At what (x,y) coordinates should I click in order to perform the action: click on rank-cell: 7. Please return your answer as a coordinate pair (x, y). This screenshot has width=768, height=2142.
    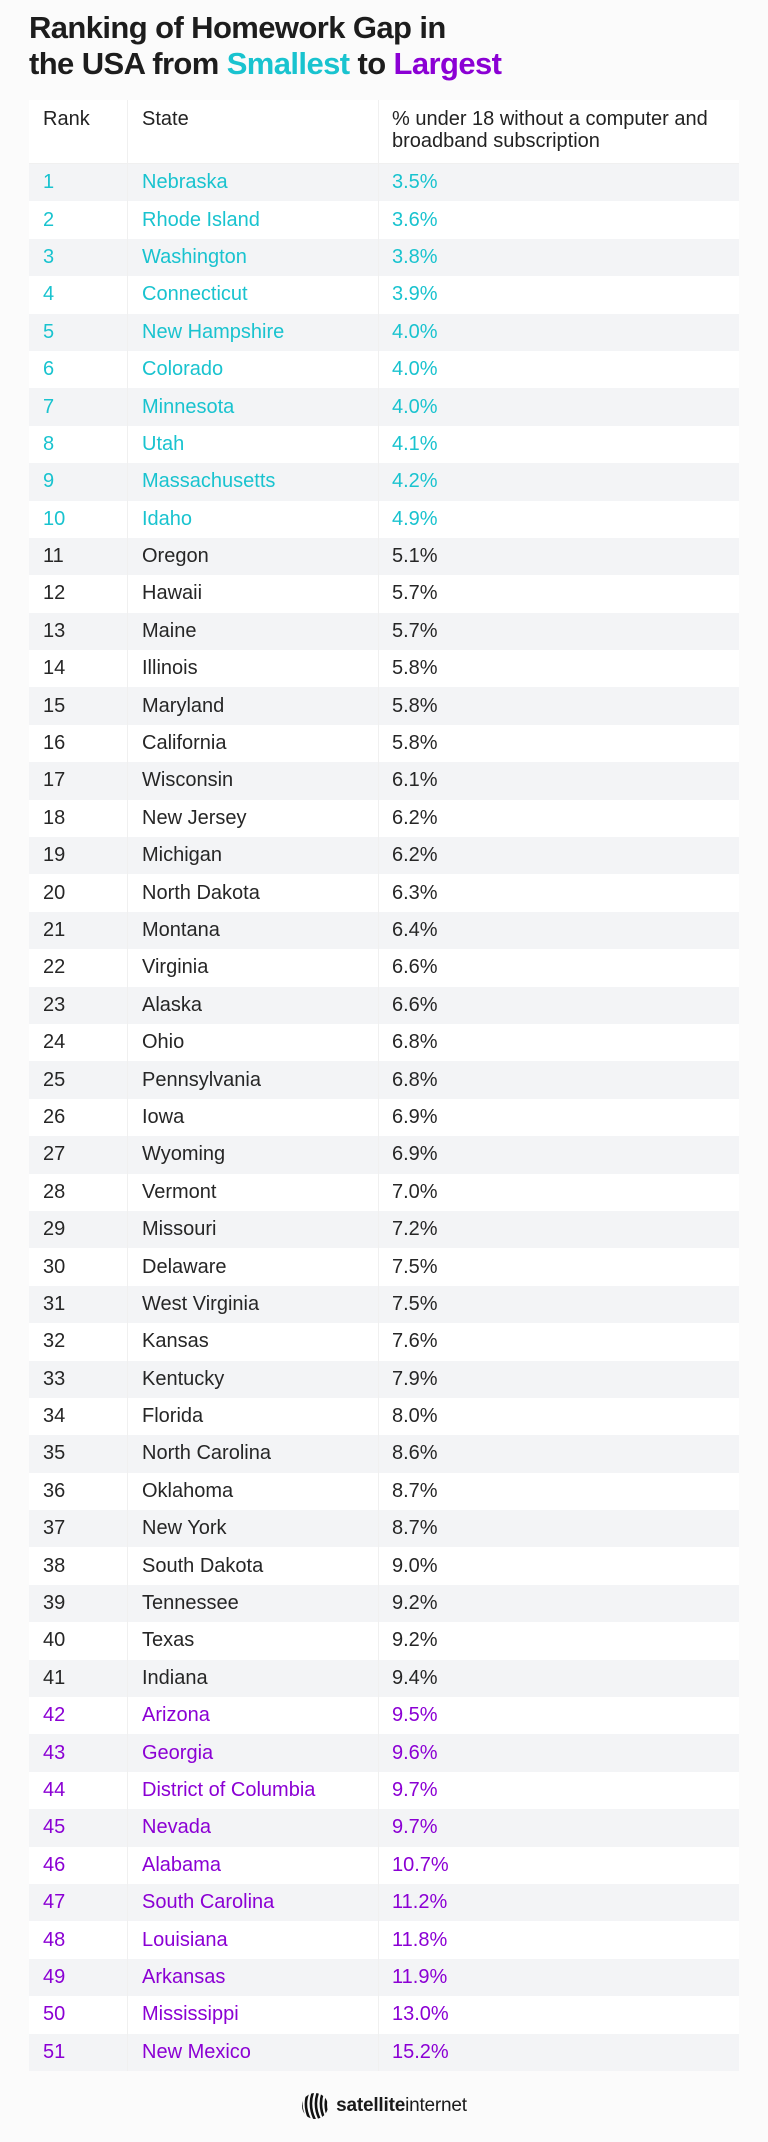
    Looking at the image, I should click on (78, 407).